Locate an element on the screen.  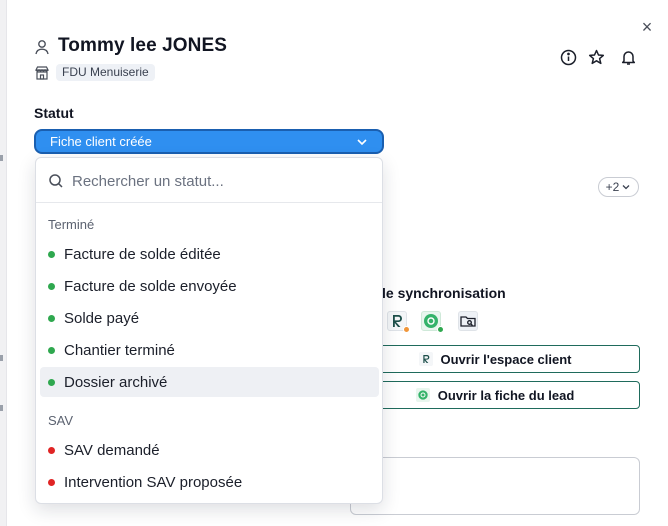
info-button is located at coordinates (568, 57).